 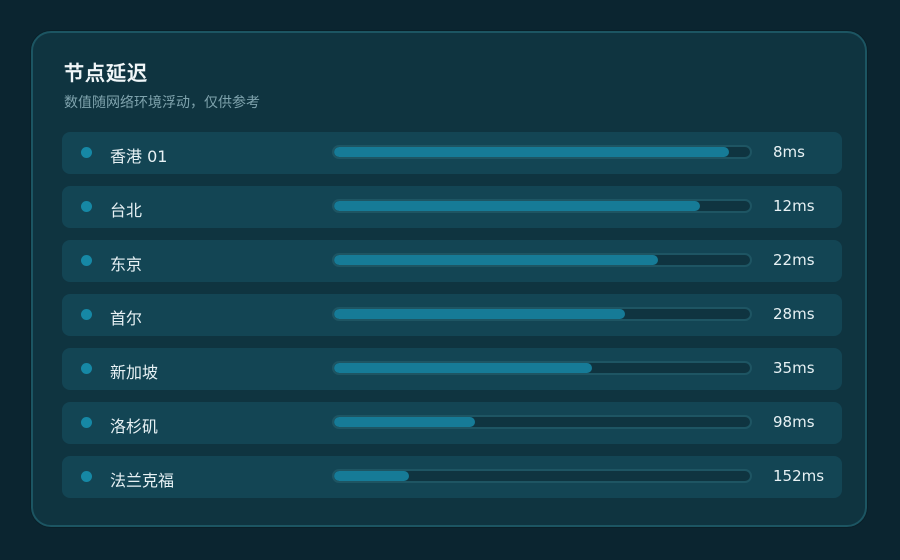 I want to click on node-row: 香港 01 8ms, so click(x=452, y=153).